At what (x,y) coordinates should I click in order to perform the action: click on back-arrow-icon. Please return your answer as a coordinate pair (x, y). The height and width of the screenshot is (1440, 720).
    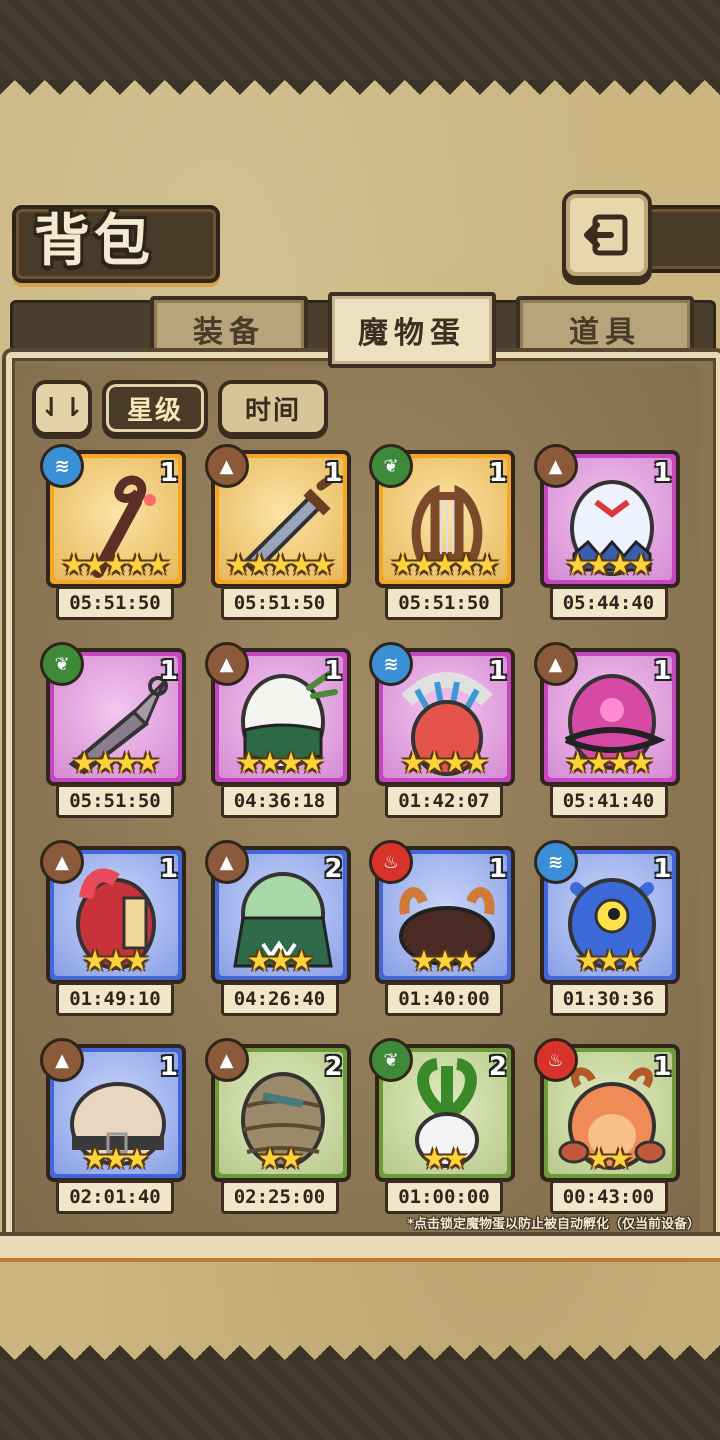
    Looking at the image, I should click on (606, 235).